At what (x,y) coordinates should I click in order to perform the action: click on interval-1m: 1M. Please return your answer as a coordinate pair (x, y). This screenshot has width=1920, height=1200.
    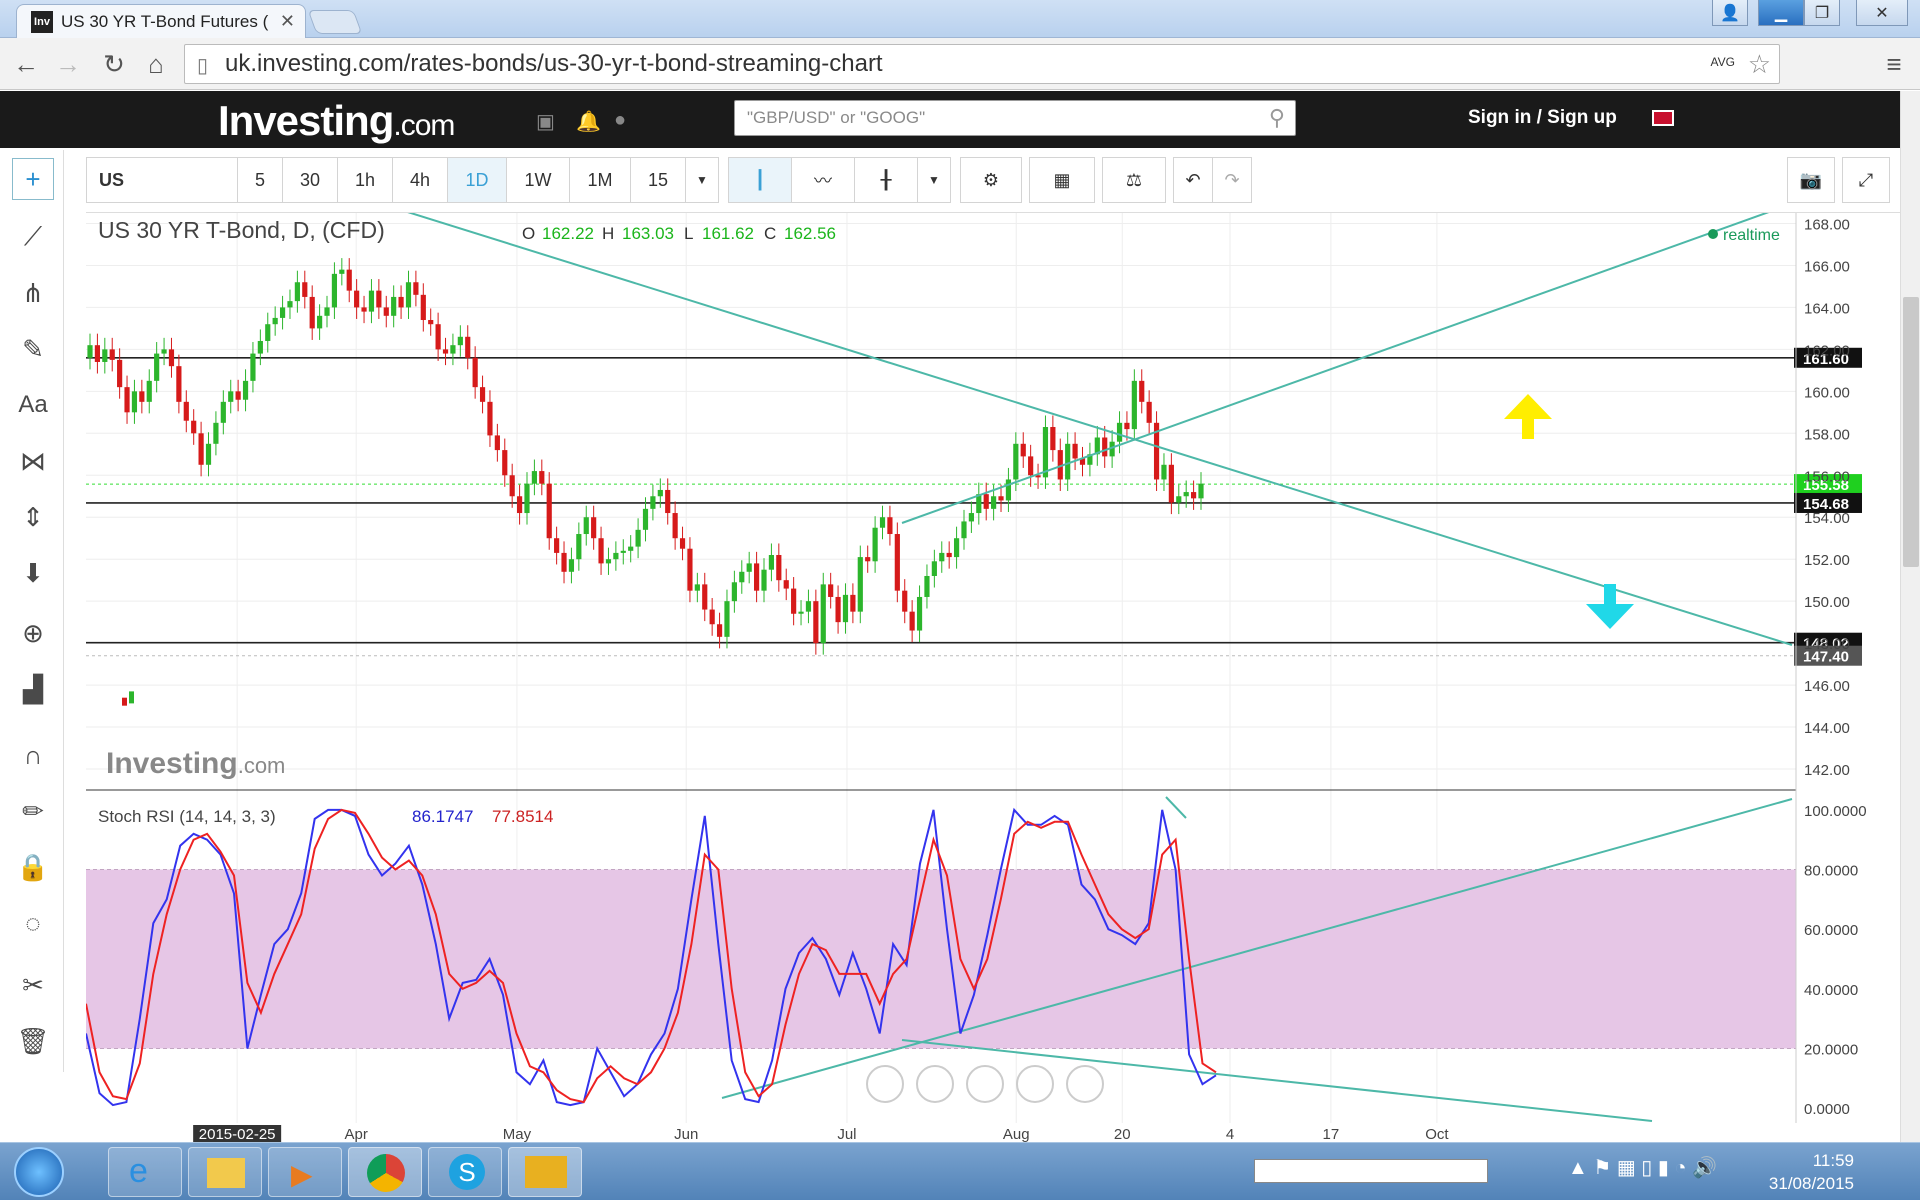
    Looking at the image, I should click on (600, 180).